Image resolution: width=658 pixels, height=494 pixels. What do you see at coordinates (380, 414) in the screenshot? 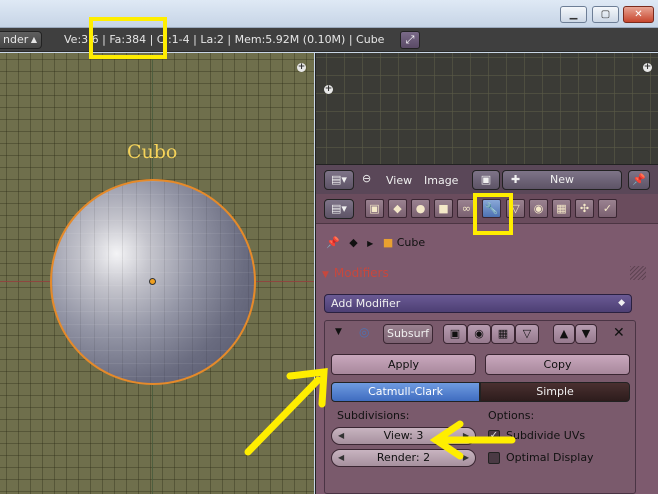
I see `annotation-arrows` at bounding box center [380, 414].